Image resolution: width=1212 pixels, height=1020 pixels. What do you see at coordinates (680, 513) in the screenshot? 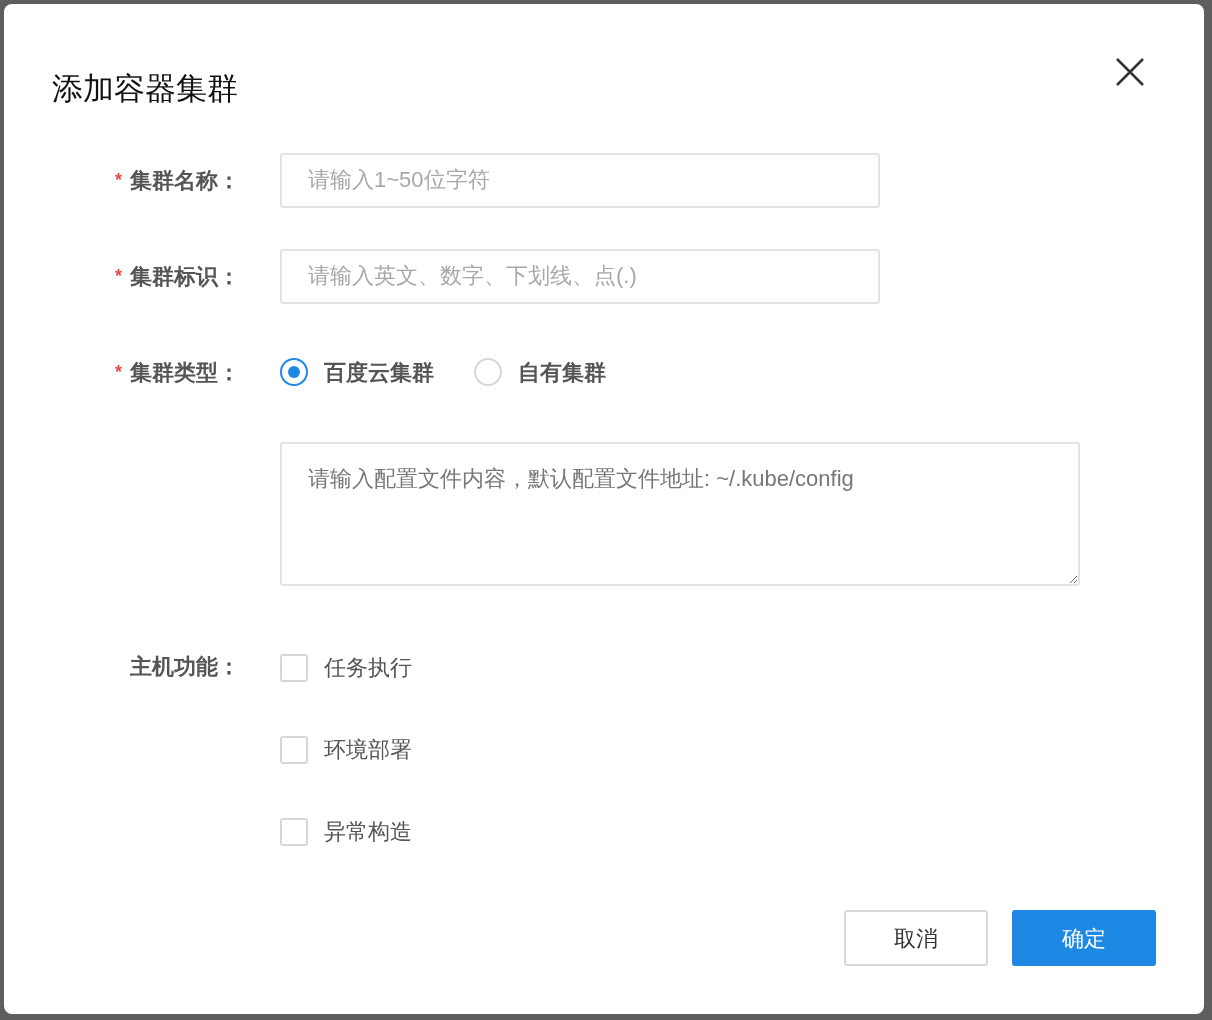
I see `config-text-area: 请输入配置文件内容，默认配置文件地址: ~/.kube/config` at bounding box center [680, 513].